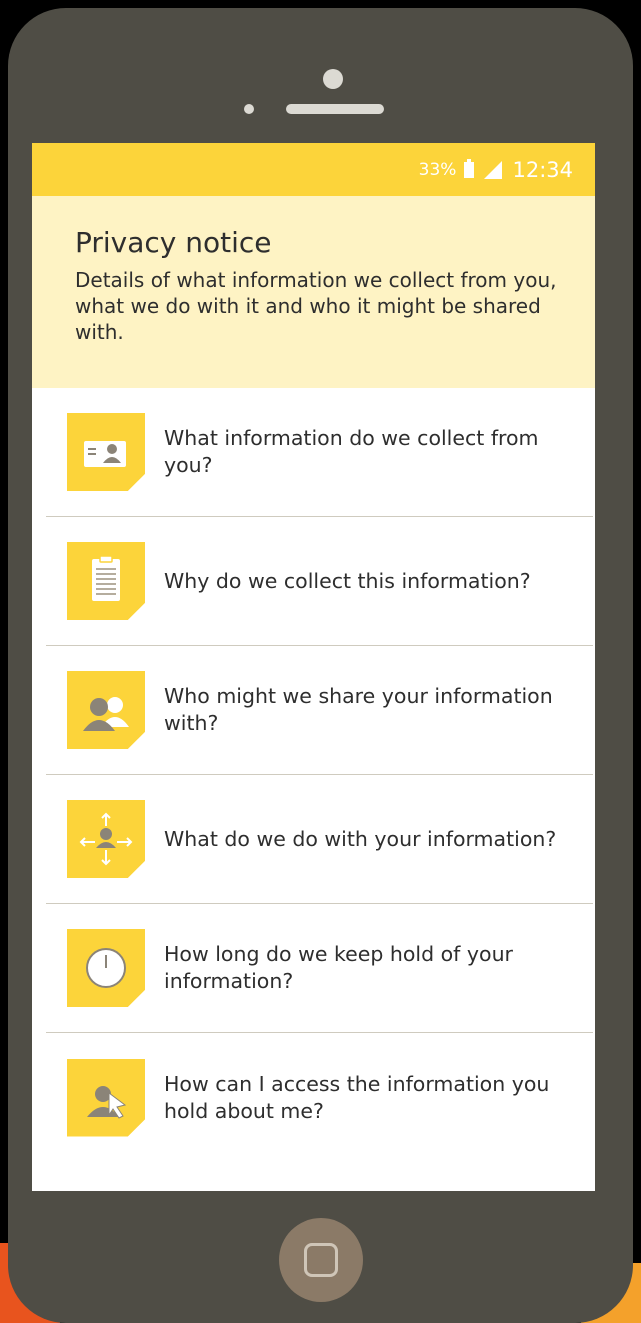  I want to click on list-item-collect: What information do we collect from you?, so click(319, 452).